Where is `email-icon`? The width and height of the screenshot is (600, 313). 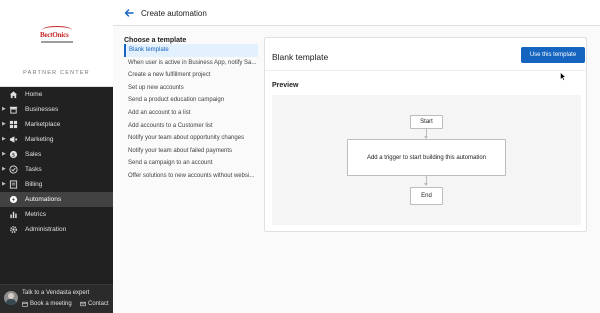 email-icon is located at coordinates (83, 304).